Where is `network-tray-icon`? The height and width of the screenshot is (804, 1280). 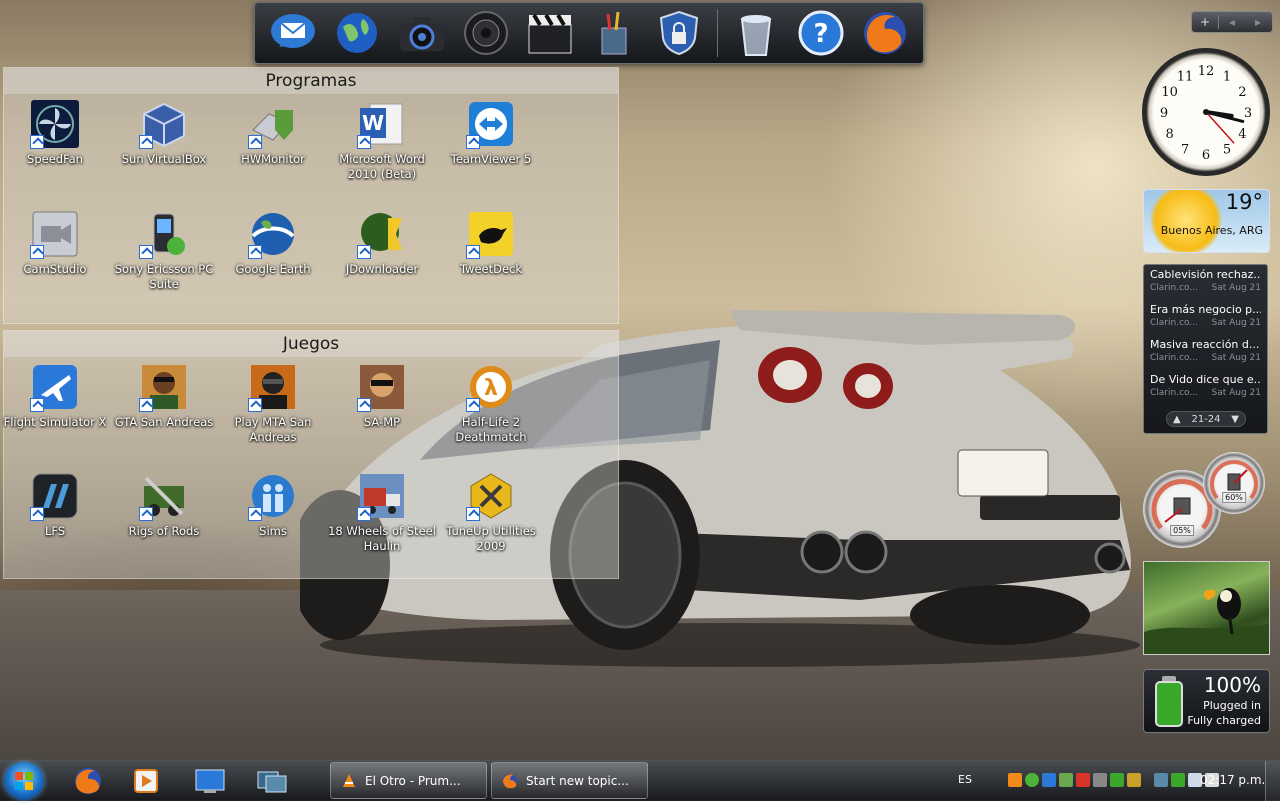
network-tray-icon is located at coordinates (1032, 780).